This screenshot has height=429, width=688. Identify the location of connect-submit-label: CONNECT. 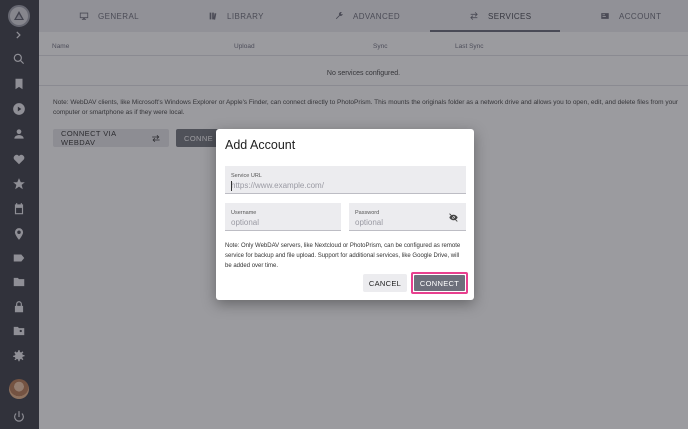
(439, 283).